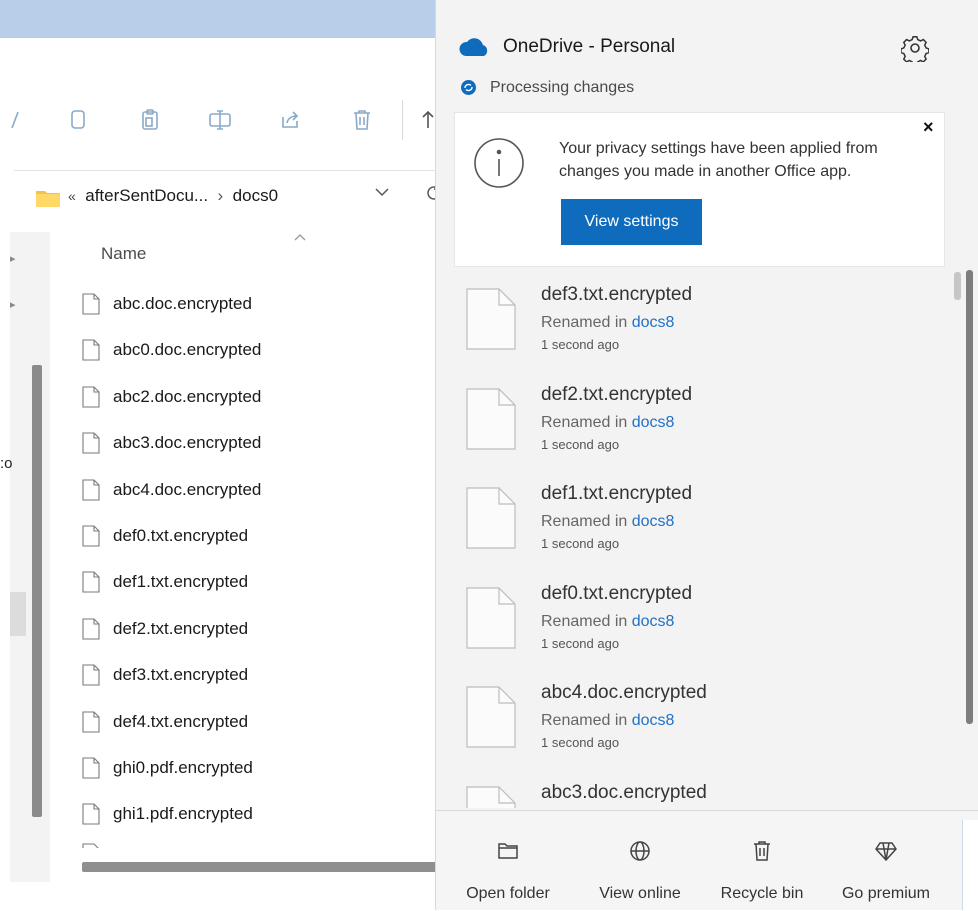  Describe the element at coordinates (150, 120) in the screenshot. I see `paste-icon` at that location.